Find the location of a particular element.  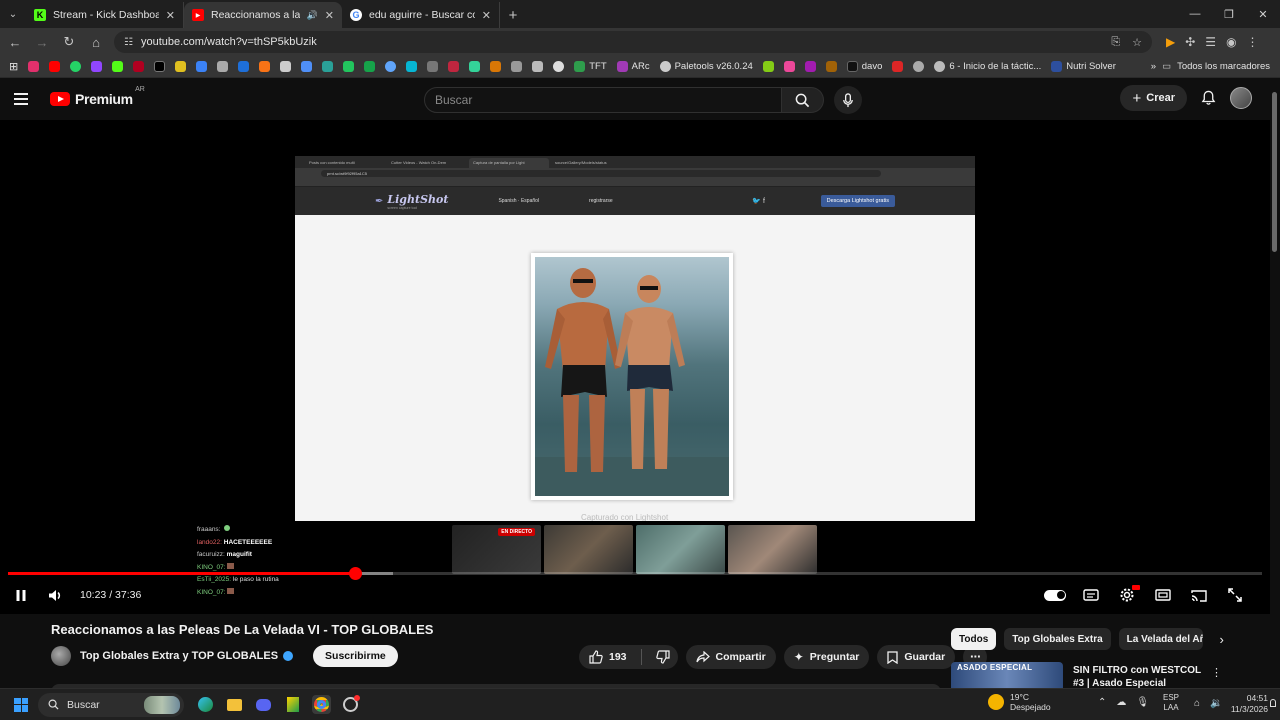

chevron-up-icon: ⌃ is located at coordinates (1102, 702).